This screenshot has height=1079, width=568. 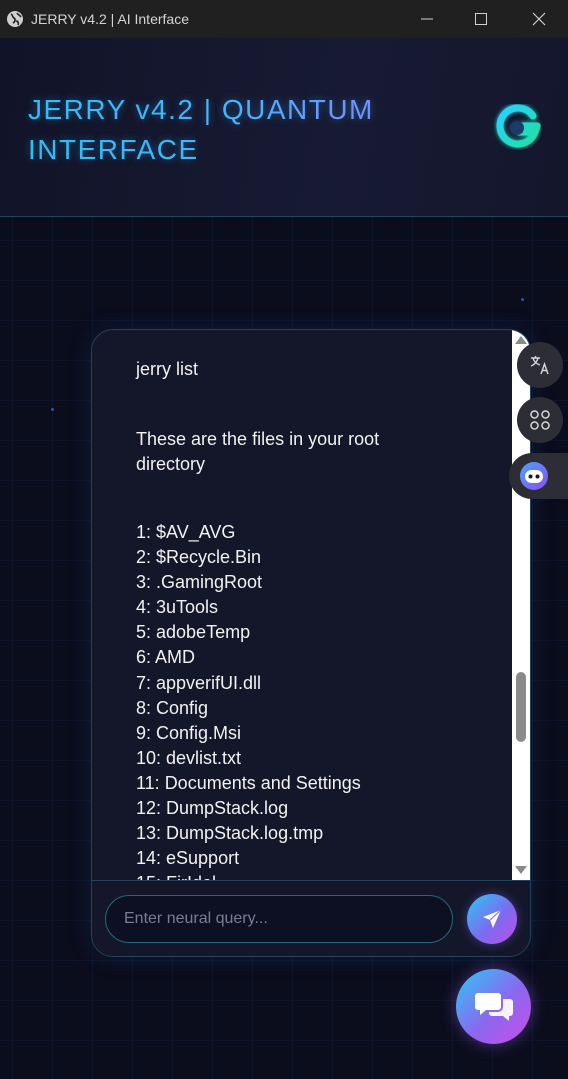 I want to click on input-bar, so click(x=311, y=918).